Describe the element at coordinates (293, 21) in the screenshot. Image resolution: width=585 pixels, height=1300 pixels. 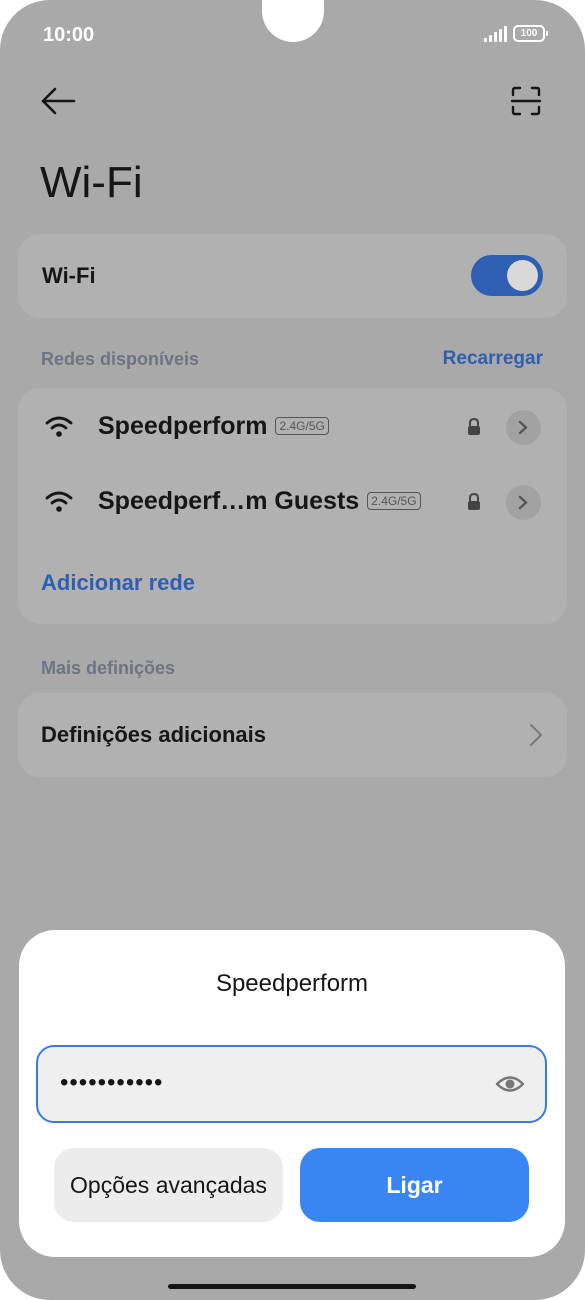
I see `camera-notch` at that location.